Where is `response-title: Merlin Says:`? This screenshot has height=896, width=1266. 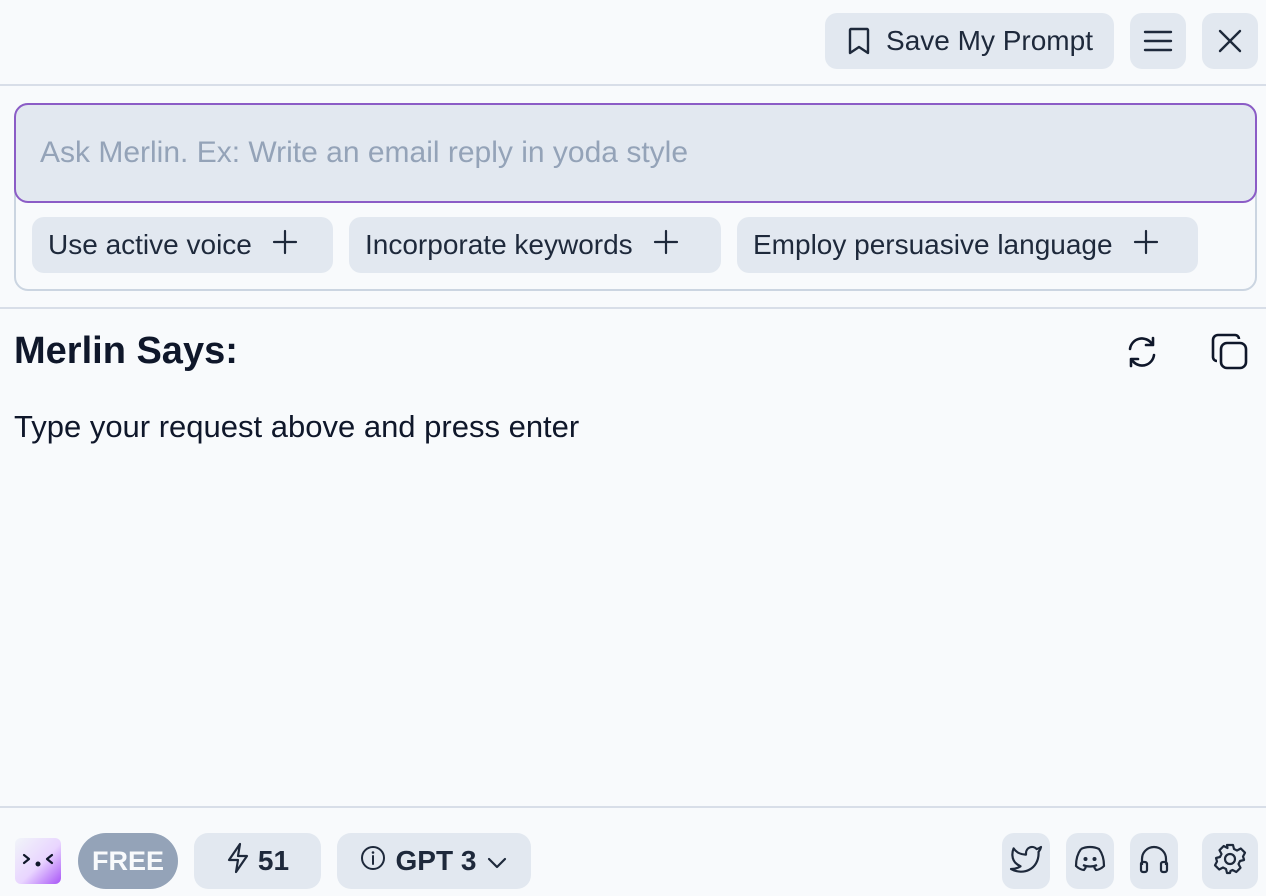 response-title: Merlin Says: is located at coordinates (126, 351).